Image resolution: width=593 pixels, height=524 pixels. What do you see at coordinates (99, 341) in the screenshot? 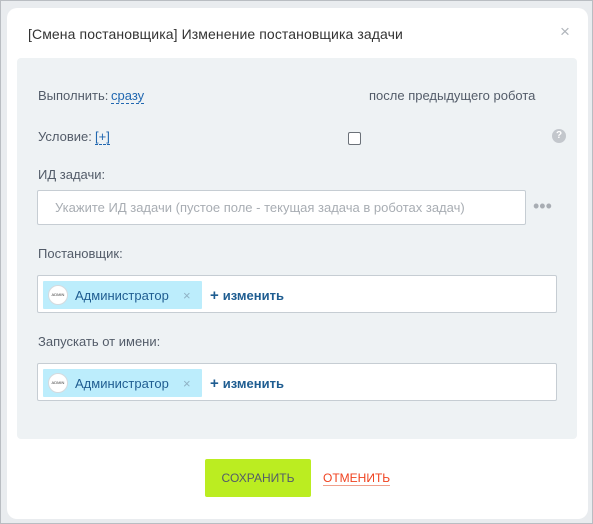
I see `run-as-label: Запускать от имени:` at bounding box center [99, 341].